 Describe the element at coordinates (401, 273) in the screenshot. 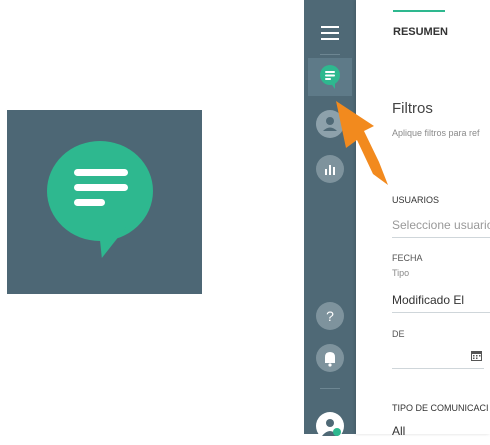

I see `date-type-label: Tipo` at that location.